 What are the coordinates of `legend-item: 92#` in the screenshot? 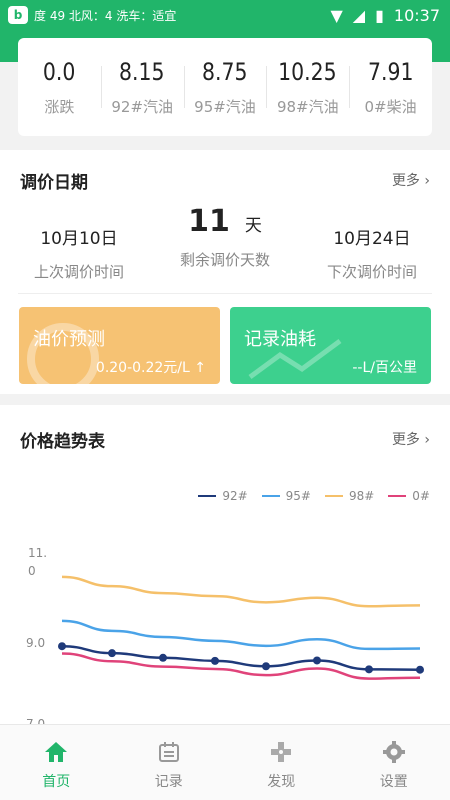 It's located at (223, 496).